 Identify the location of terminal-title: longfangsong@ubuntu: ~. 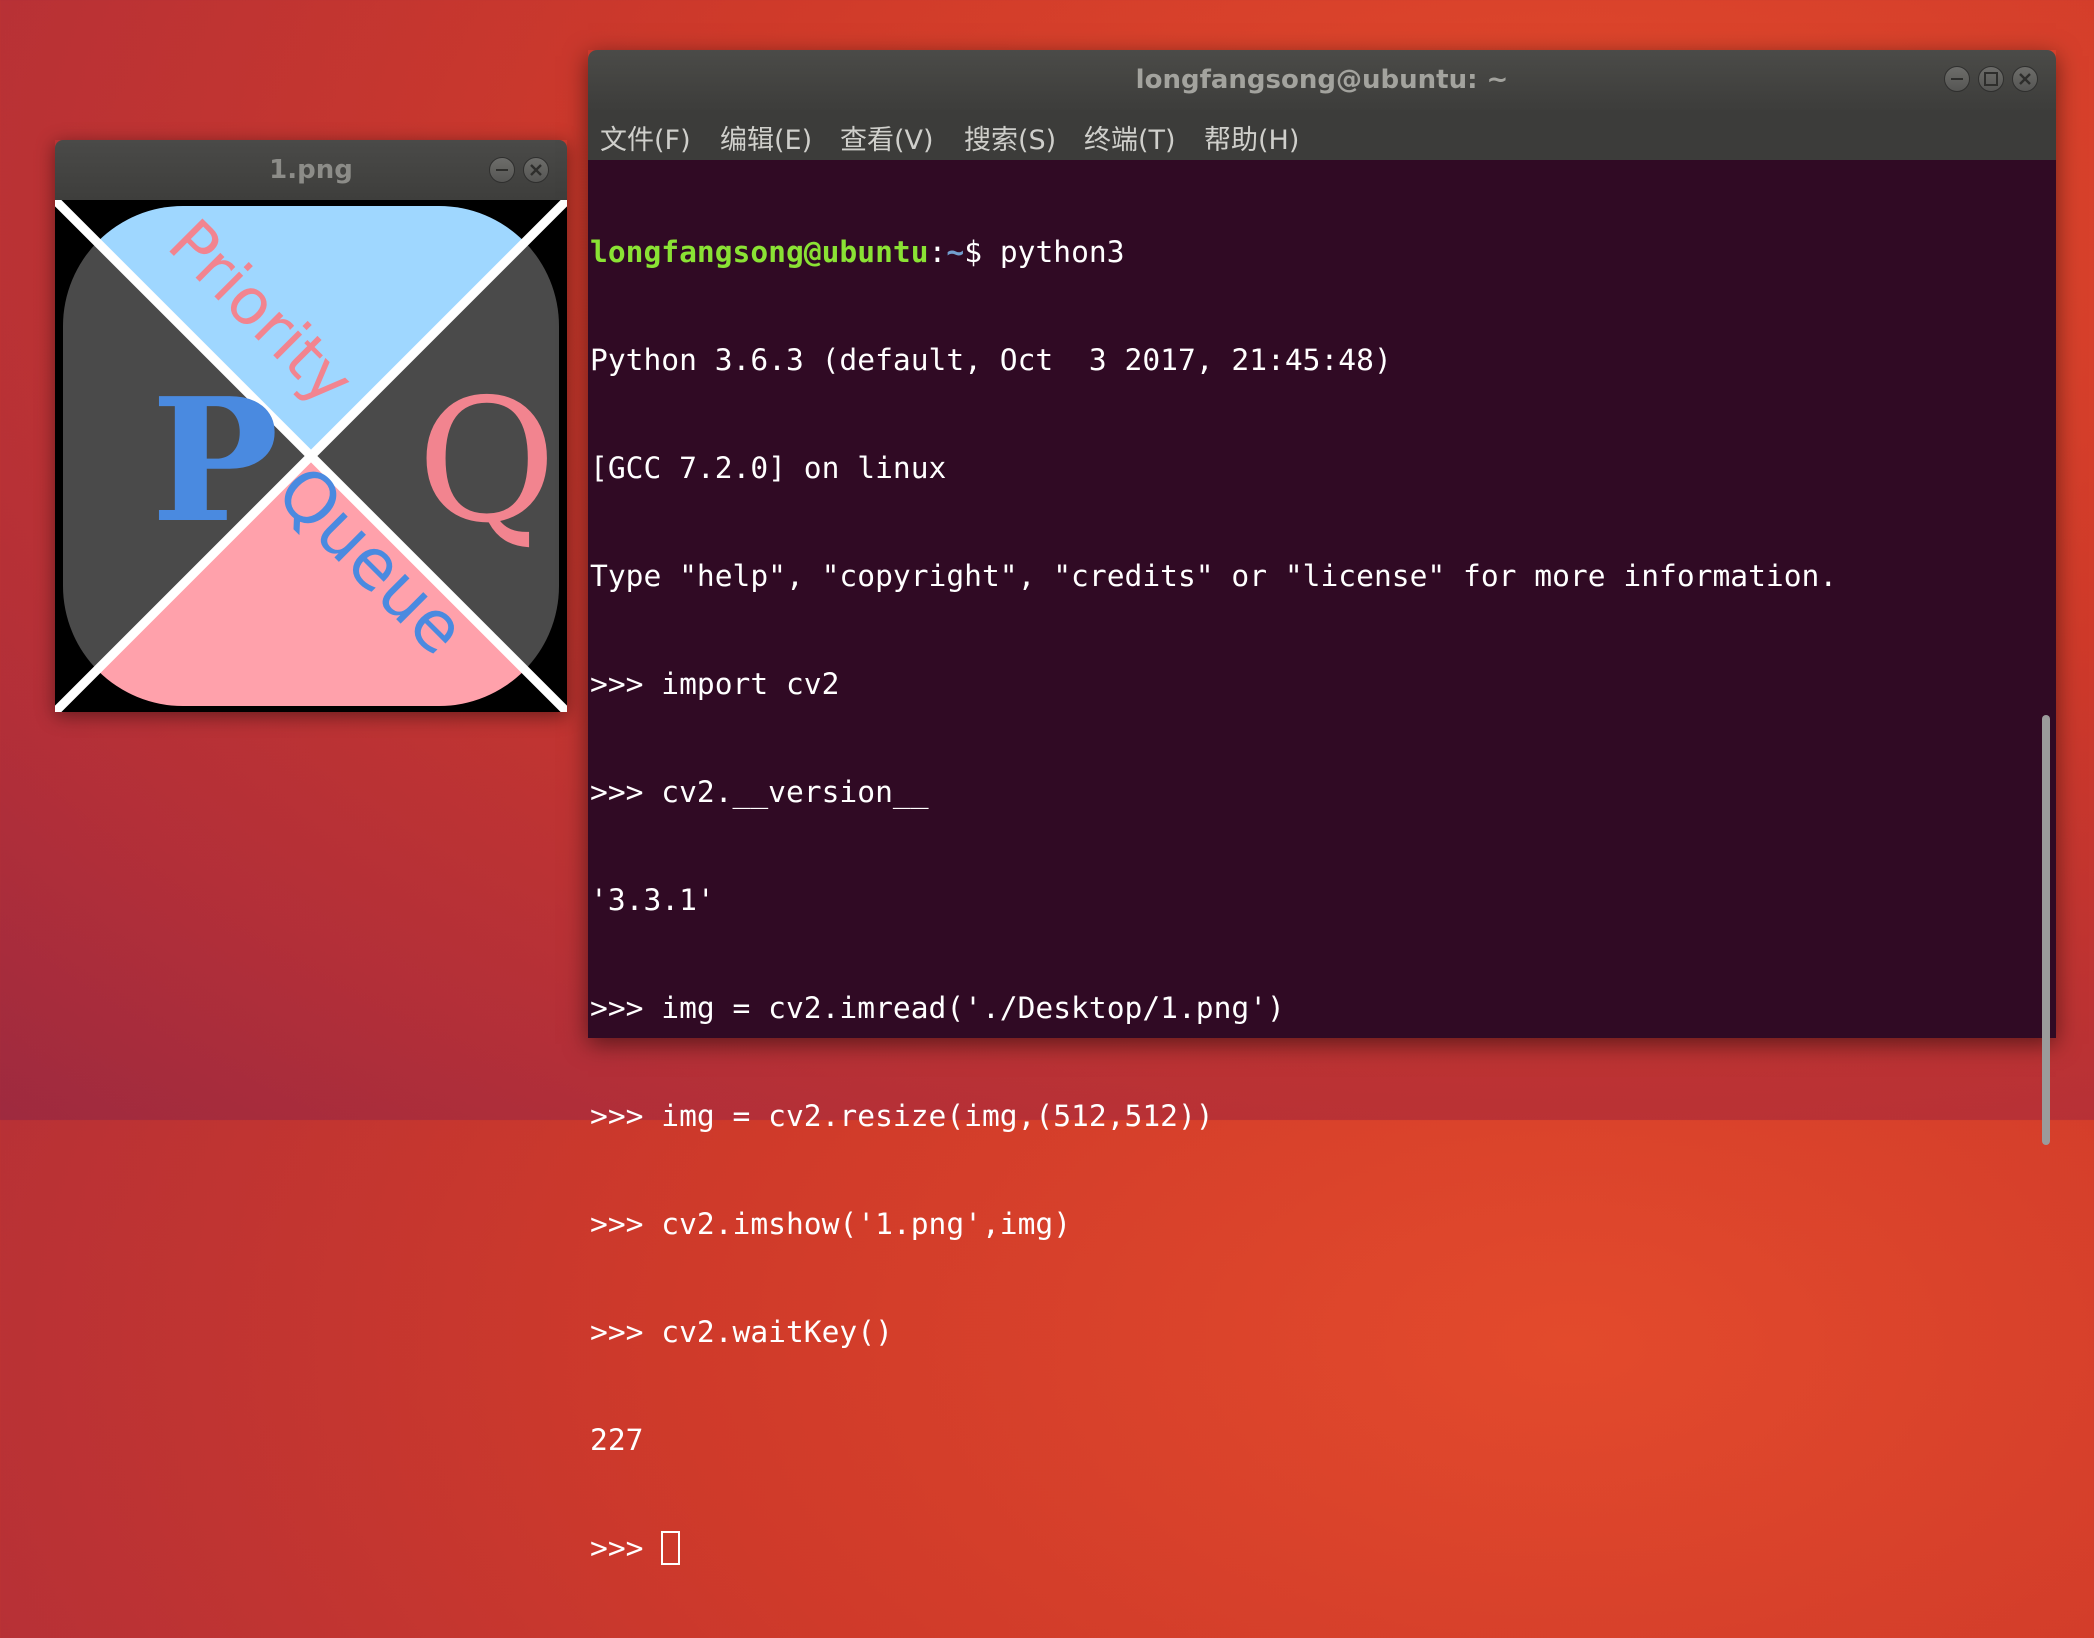
(1322, 80).